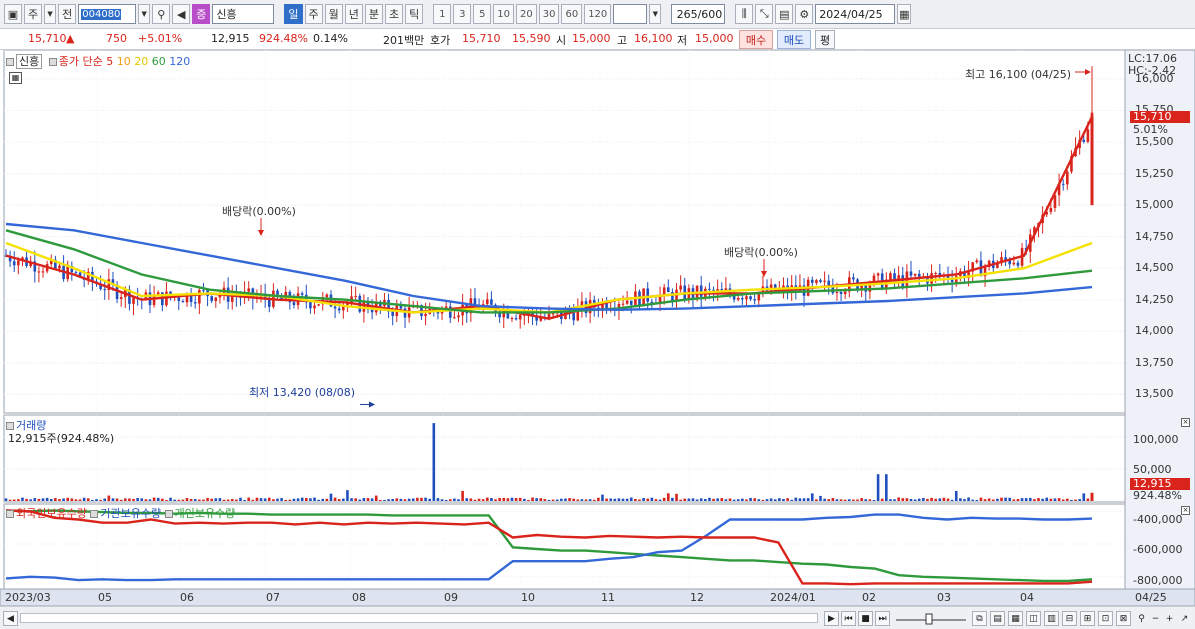 The height and width of the screenshot is (629, 1195). Describe the element at coordinates (451, 597) in the screenshot. I see `x-tick: 09` at that location.